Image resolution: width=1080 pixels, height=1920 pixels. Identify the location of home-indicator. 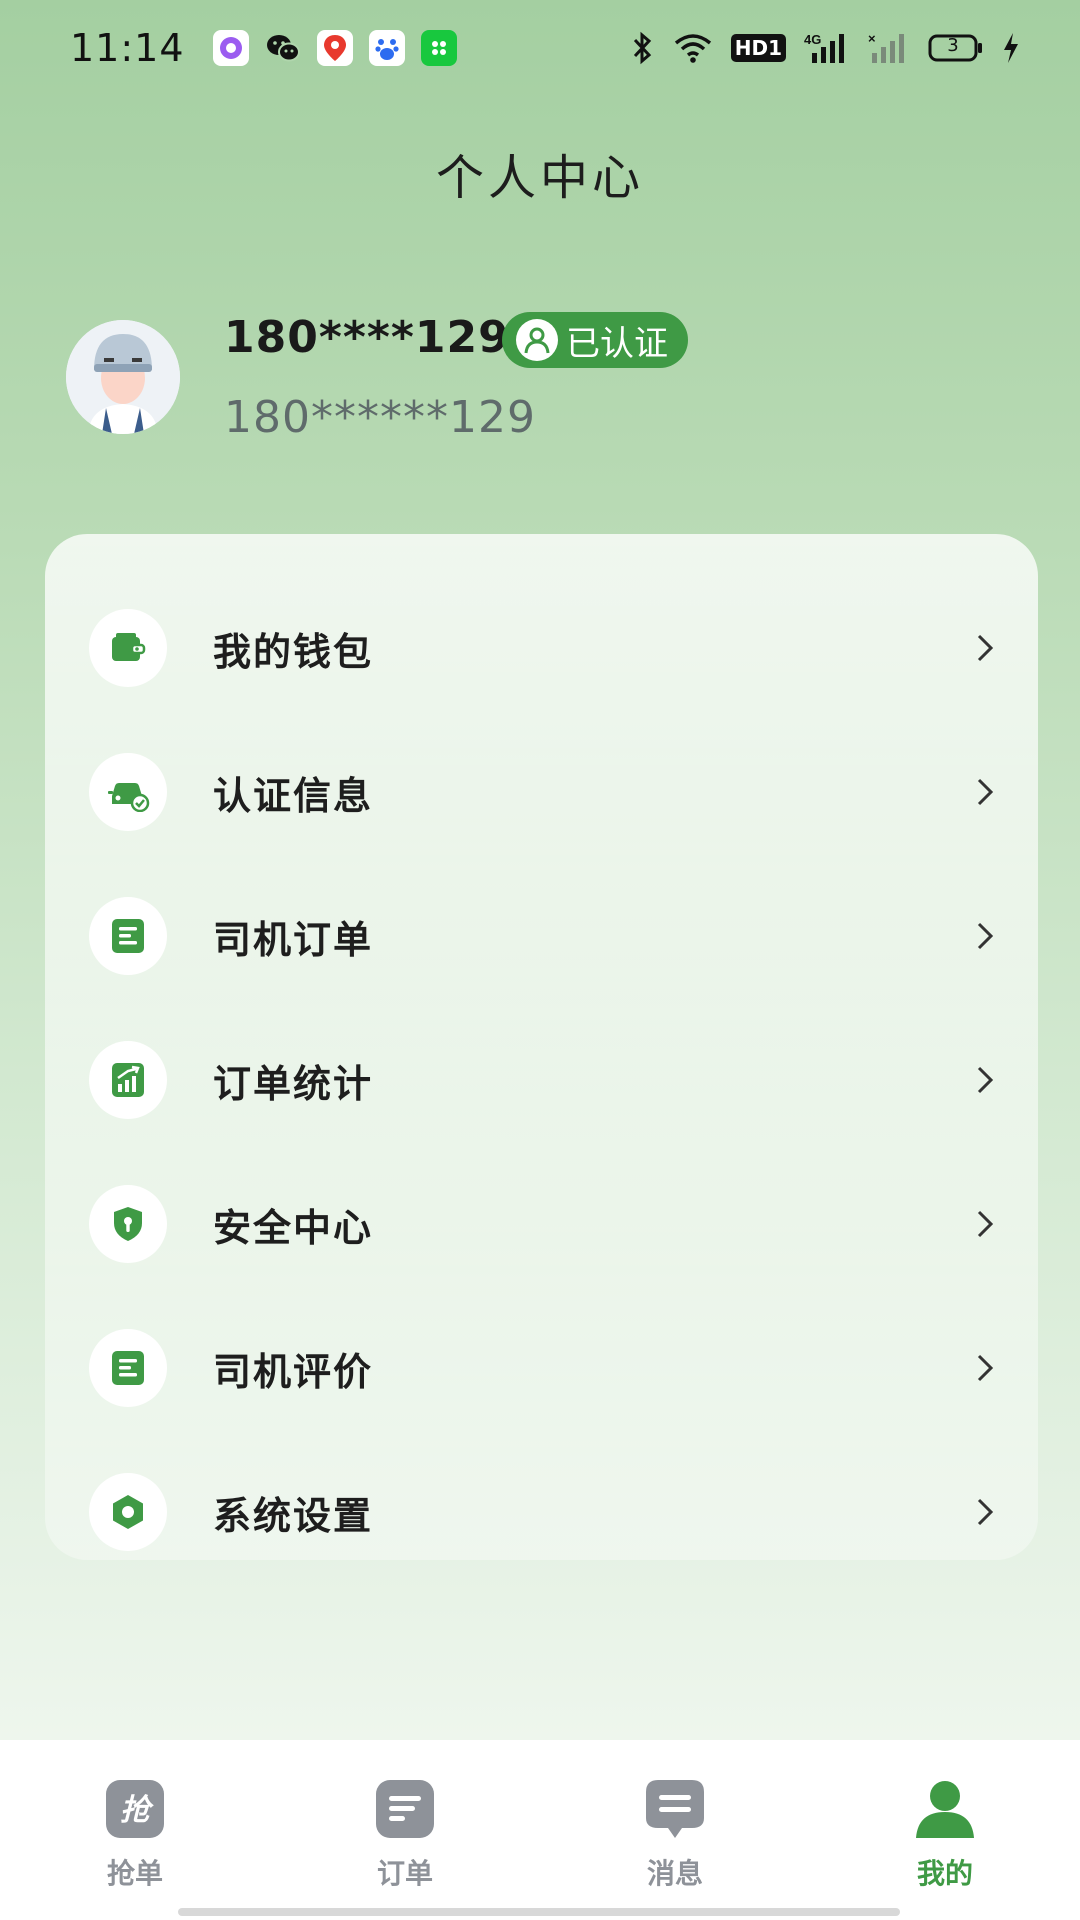
(539, 1912).